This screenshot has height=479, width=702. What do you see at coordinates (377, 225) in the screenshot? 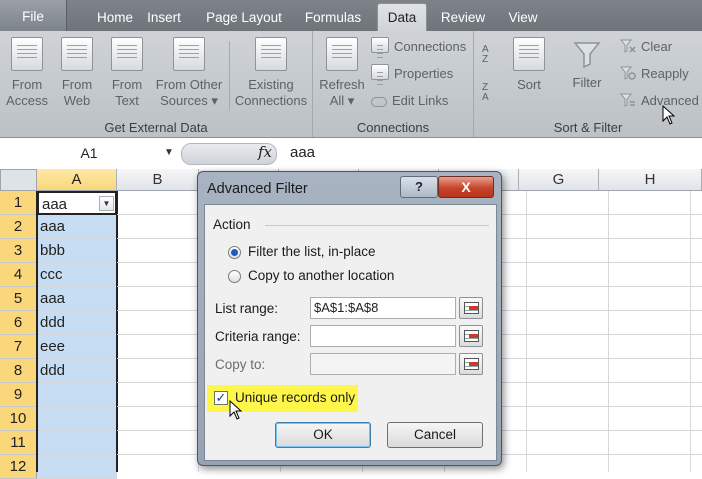
I see `action-frame-line` at bounding box center [377, 225].